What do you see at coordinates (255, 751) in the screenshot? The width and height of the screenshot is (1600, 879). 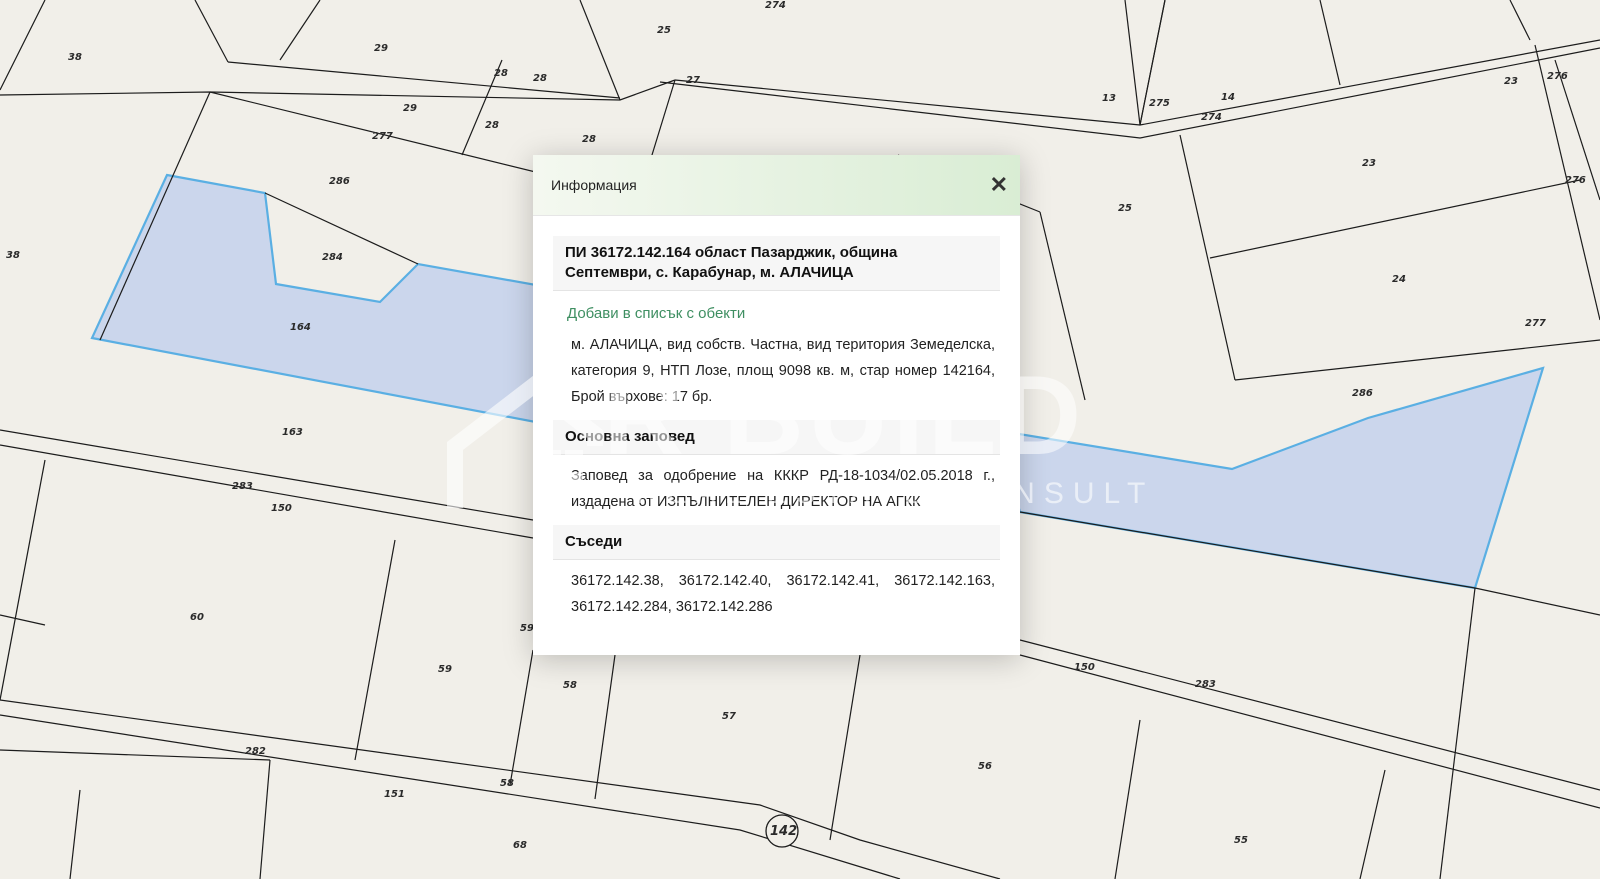 I see `parcel-label: 282` at bounding box center [255, 751].